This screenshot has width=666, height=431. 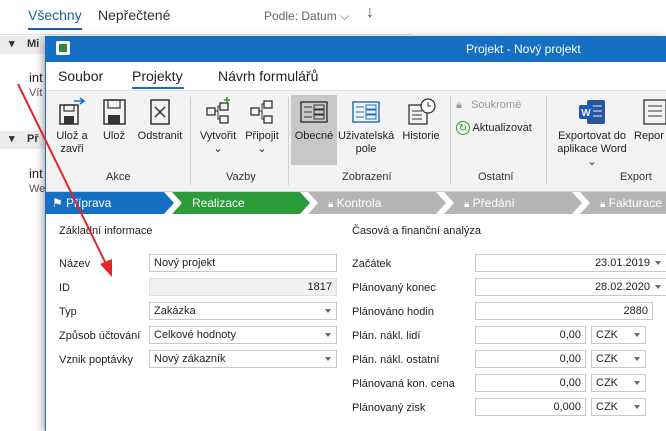 What do you see at coordinates (370, 13) in the screenshot?
I see `sort-direction-icon: ↓` at bounding box center [370, 13].